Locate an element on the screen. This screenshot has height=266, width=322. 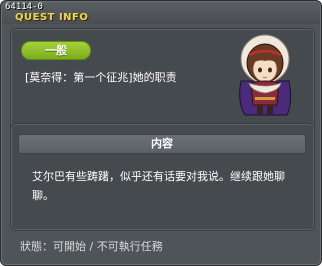
quest-name: [莫奈得：第一个征兆]她的职责 is located at coordinates (101, 77).